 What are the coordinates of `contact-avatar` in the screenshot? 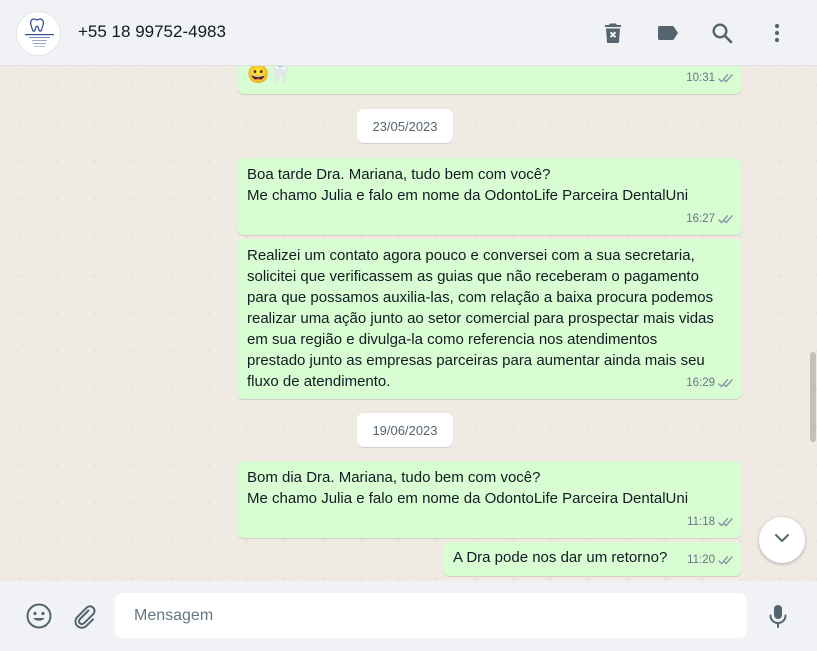 It's located at (38, 33).